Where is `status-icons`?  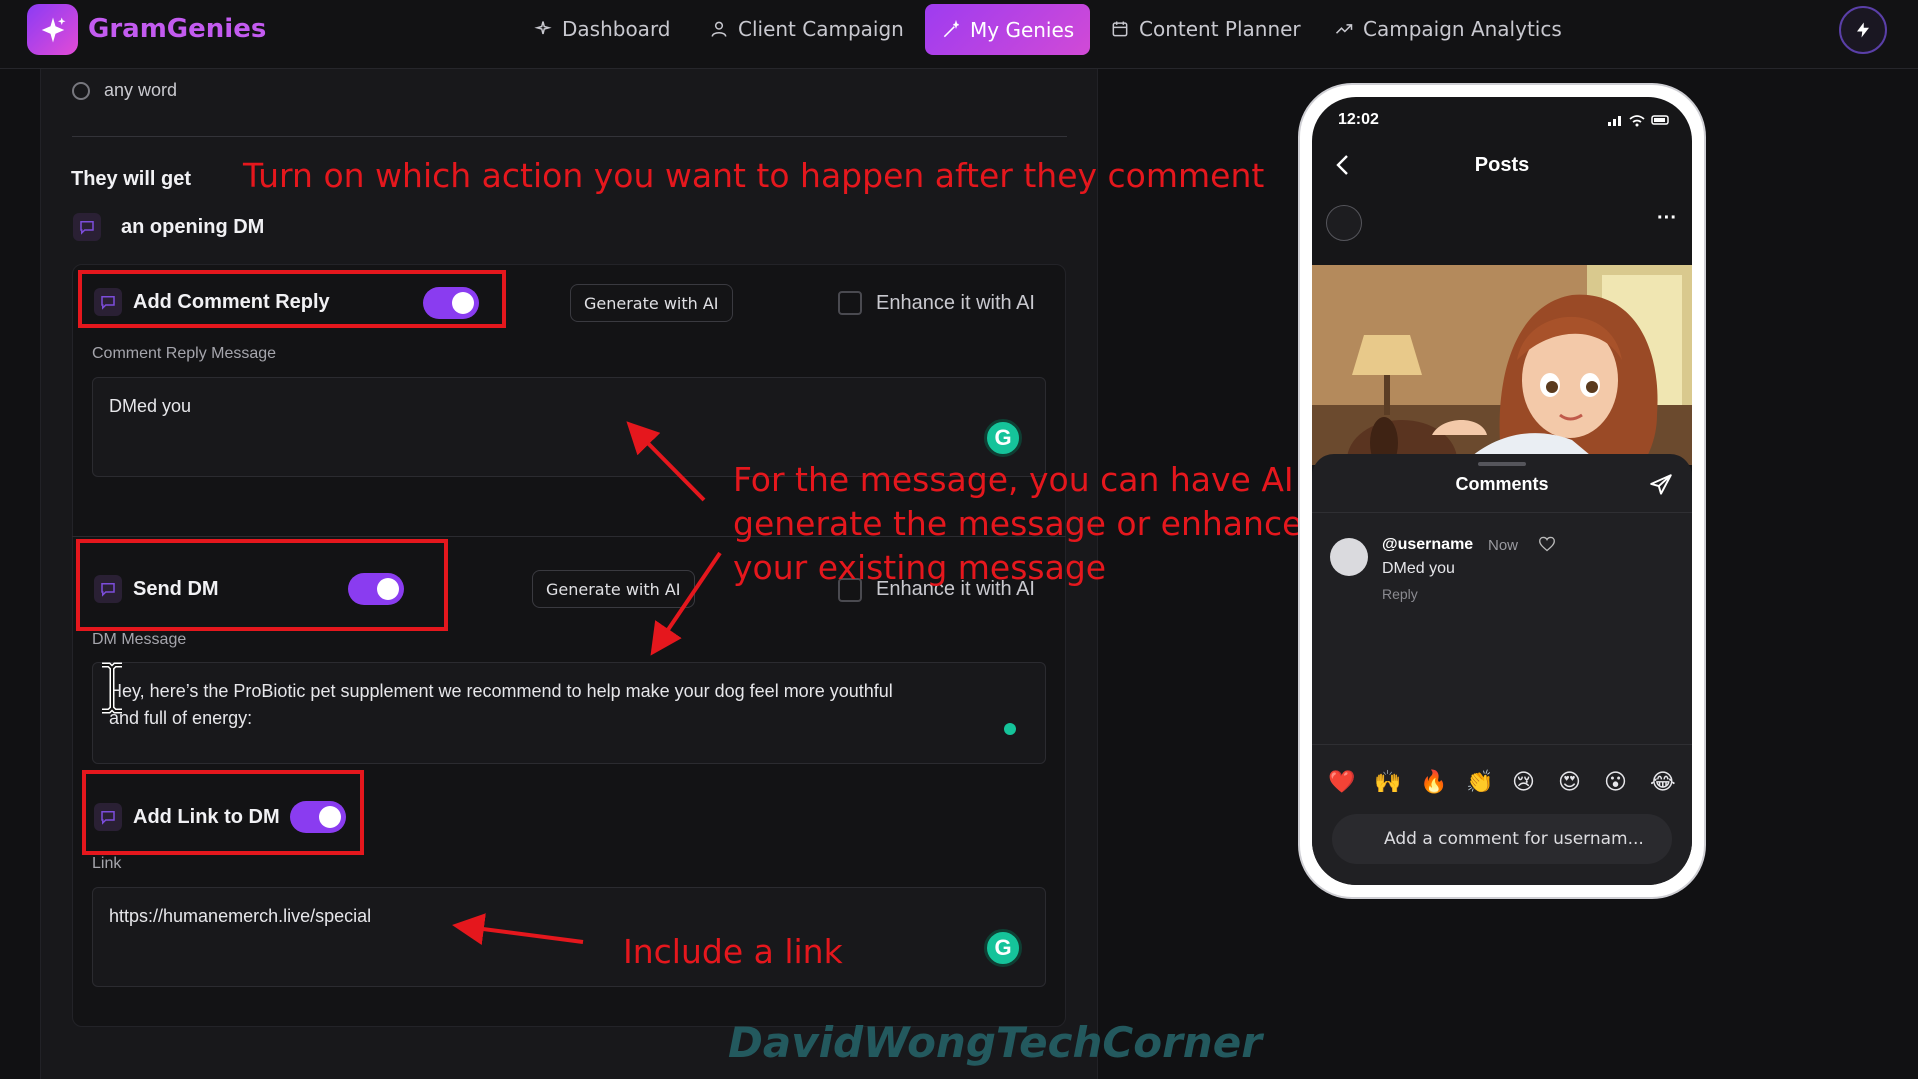
status-icons is located at coordinates (1638, 121).